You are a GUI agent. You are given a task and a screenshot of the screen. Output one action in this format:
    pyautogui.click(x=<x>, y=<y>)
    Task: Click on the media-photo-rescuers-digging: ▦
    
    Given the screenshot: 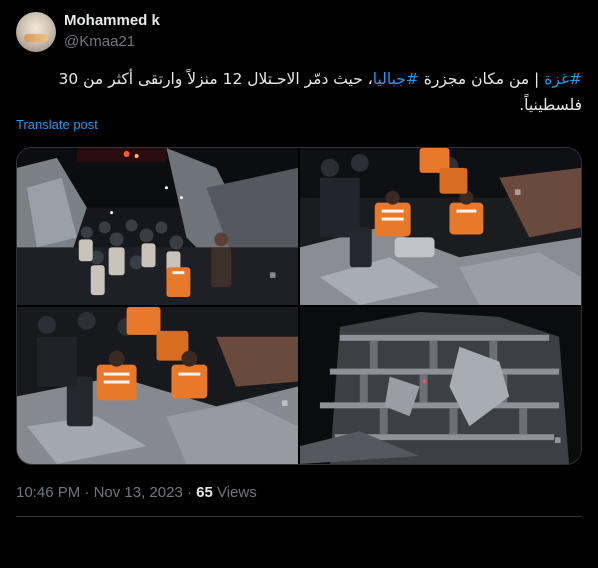 What is the action you would take?
    pyautogui.click(x=440, y=226)
    